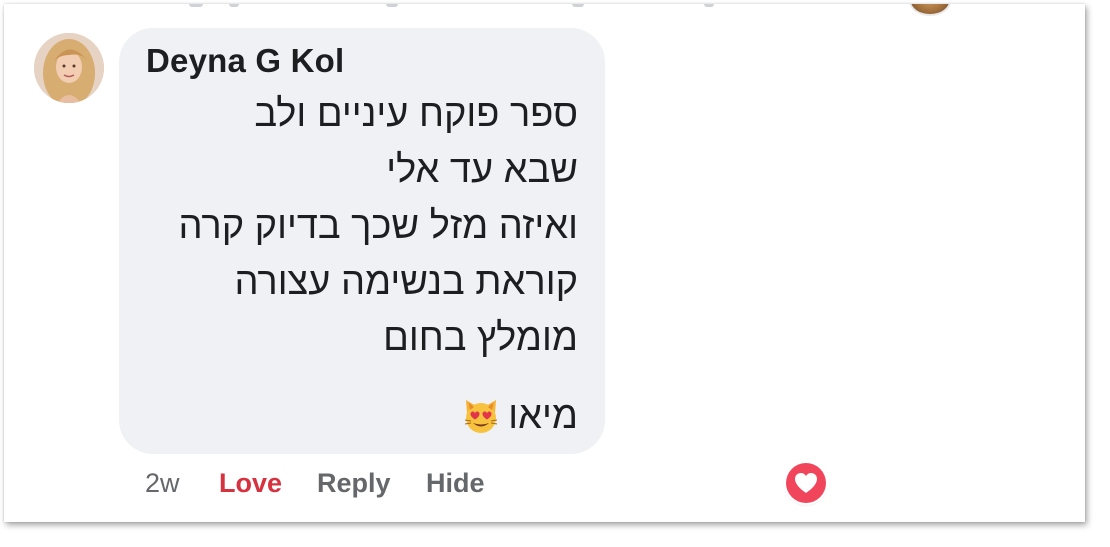 The image size is (1110, 547). What do you see at coordinates (378, 226) in the screenshot?
I see `comment-line: ואיזה מזל שכך בדיוק קרה` at bounding box center [378, 226].